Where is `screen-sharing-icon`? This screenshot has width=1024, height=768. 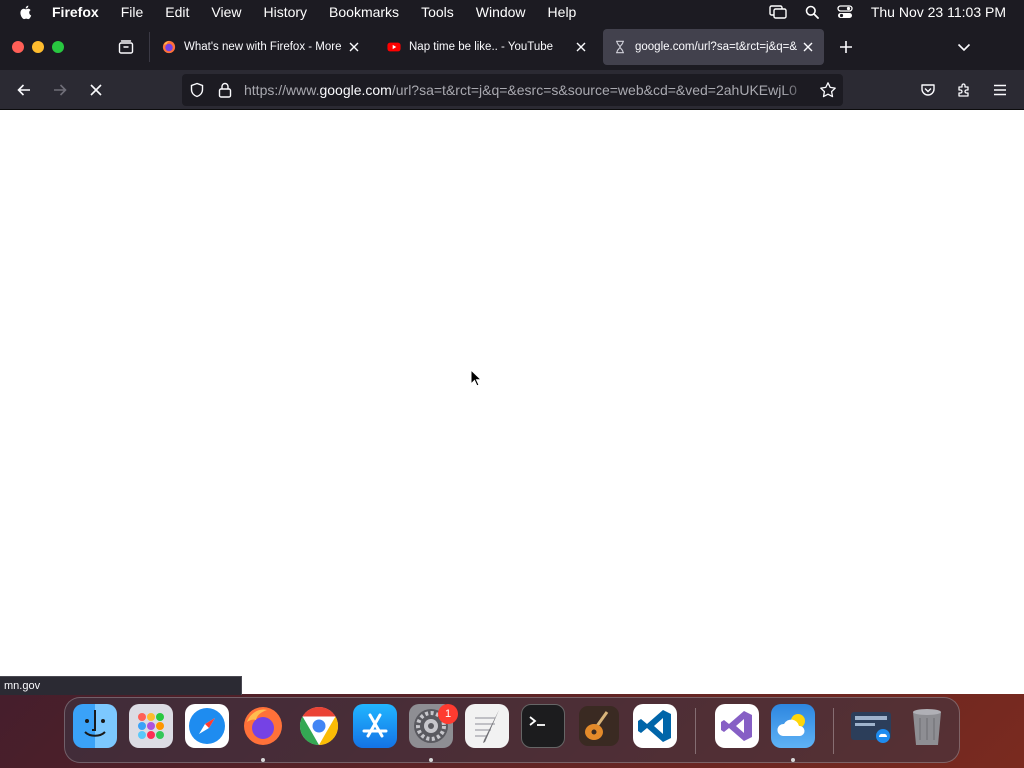
screen-sharing-icon is located at coordinates (871, 727).